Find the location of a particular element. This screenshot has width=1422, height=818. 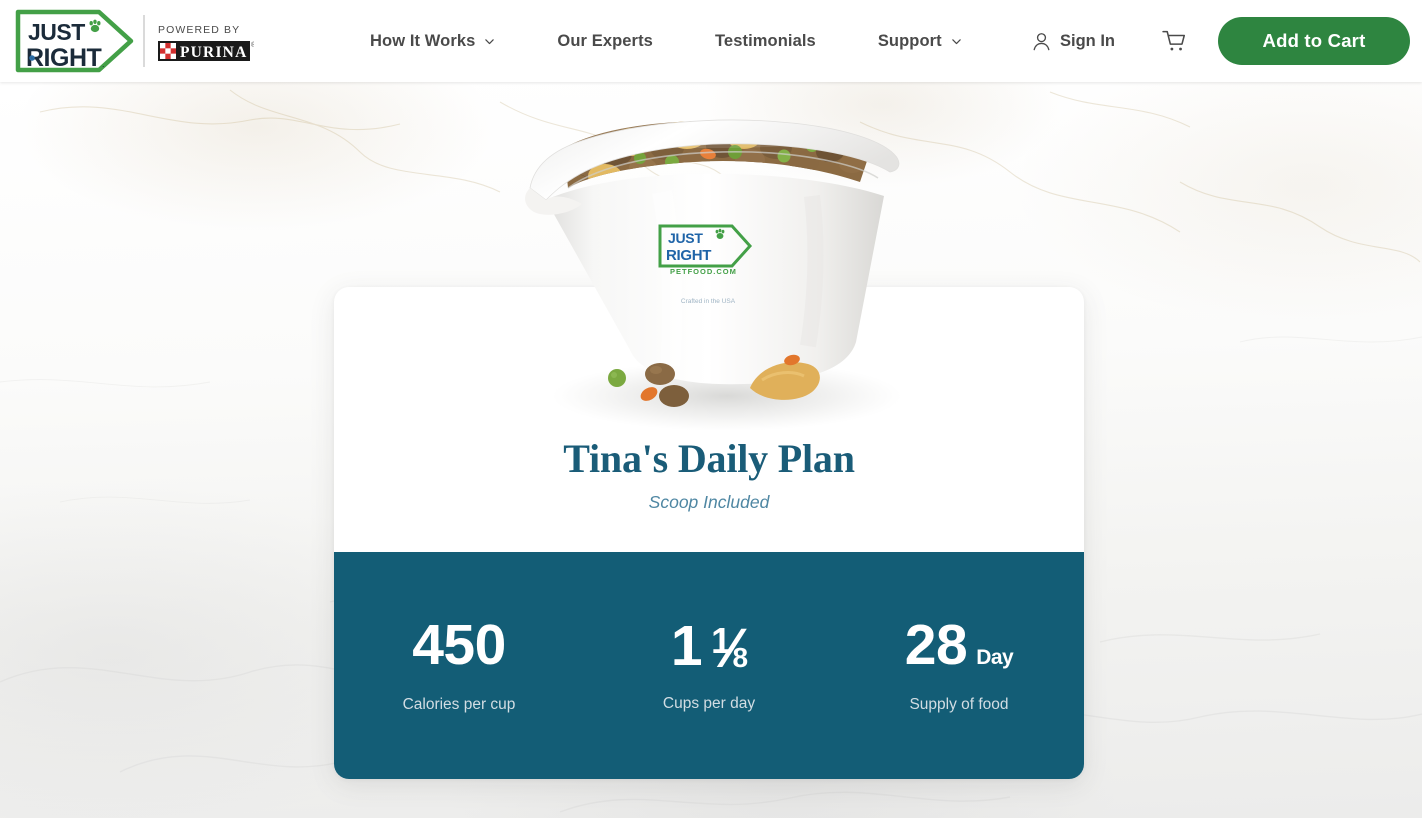

scoop-logo-line2: RIGHT is located at coordinates (688, 255).